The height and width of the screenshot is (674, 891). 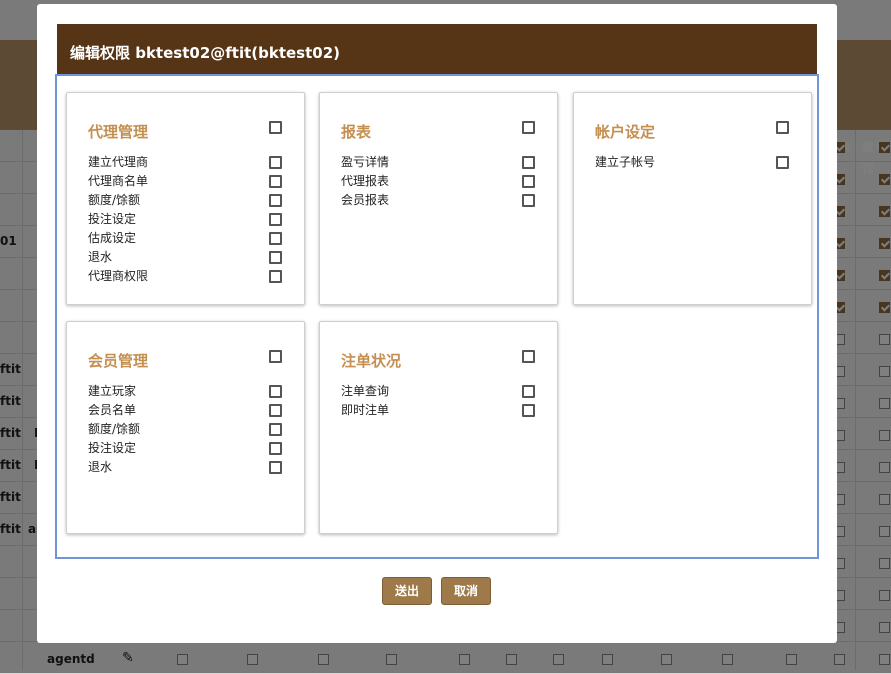 I want to click on permission-item: 代理商权限, so click(x=188, y=278).